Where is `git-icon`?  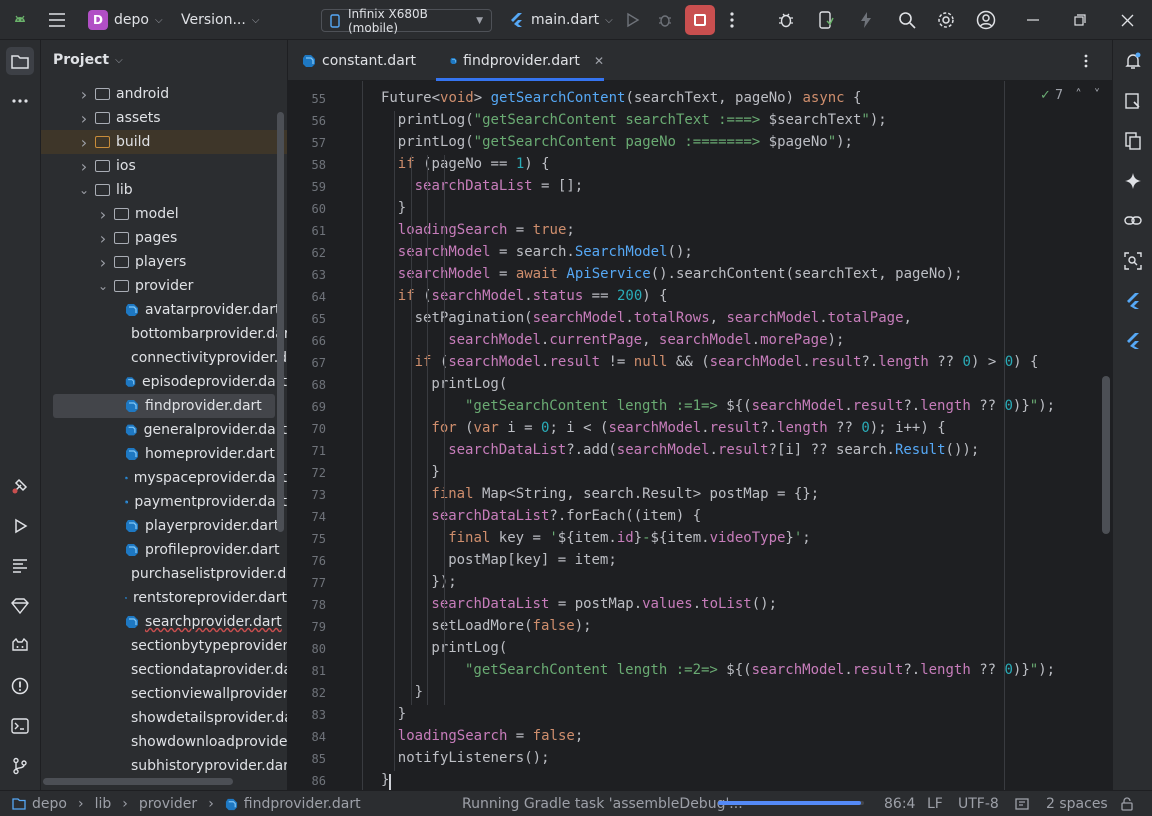
git-icon is located at coordinates (20, 766).